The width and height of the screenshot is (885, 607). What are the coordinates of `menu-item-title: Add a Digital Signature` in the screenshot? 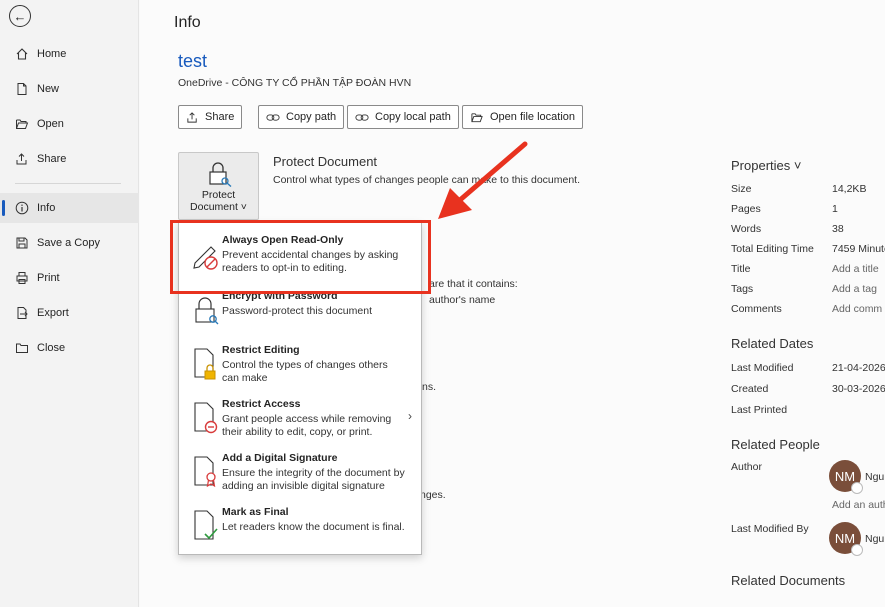 It's located at (280, 458).